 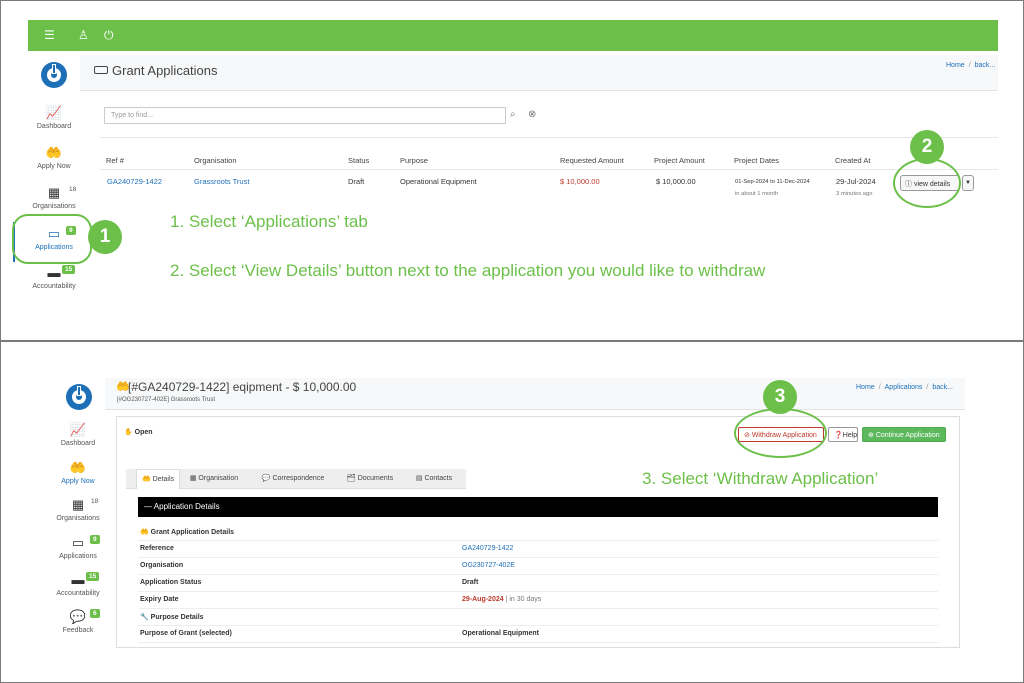 I want to click on cell-dates: 01-Sep-2024 to 11-Dec-2024, so click(x=772, y=182).